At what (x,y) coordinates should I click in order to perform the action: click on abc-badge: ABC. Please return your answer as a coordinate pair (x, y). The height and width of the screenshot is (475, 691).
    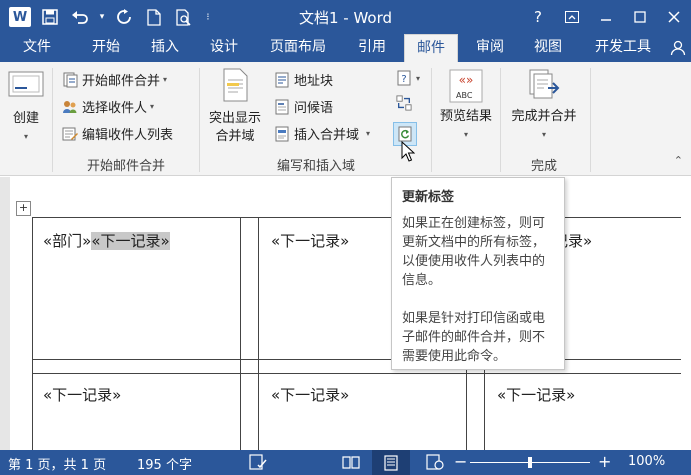
    Looking at the image, I should click on (464, 95).